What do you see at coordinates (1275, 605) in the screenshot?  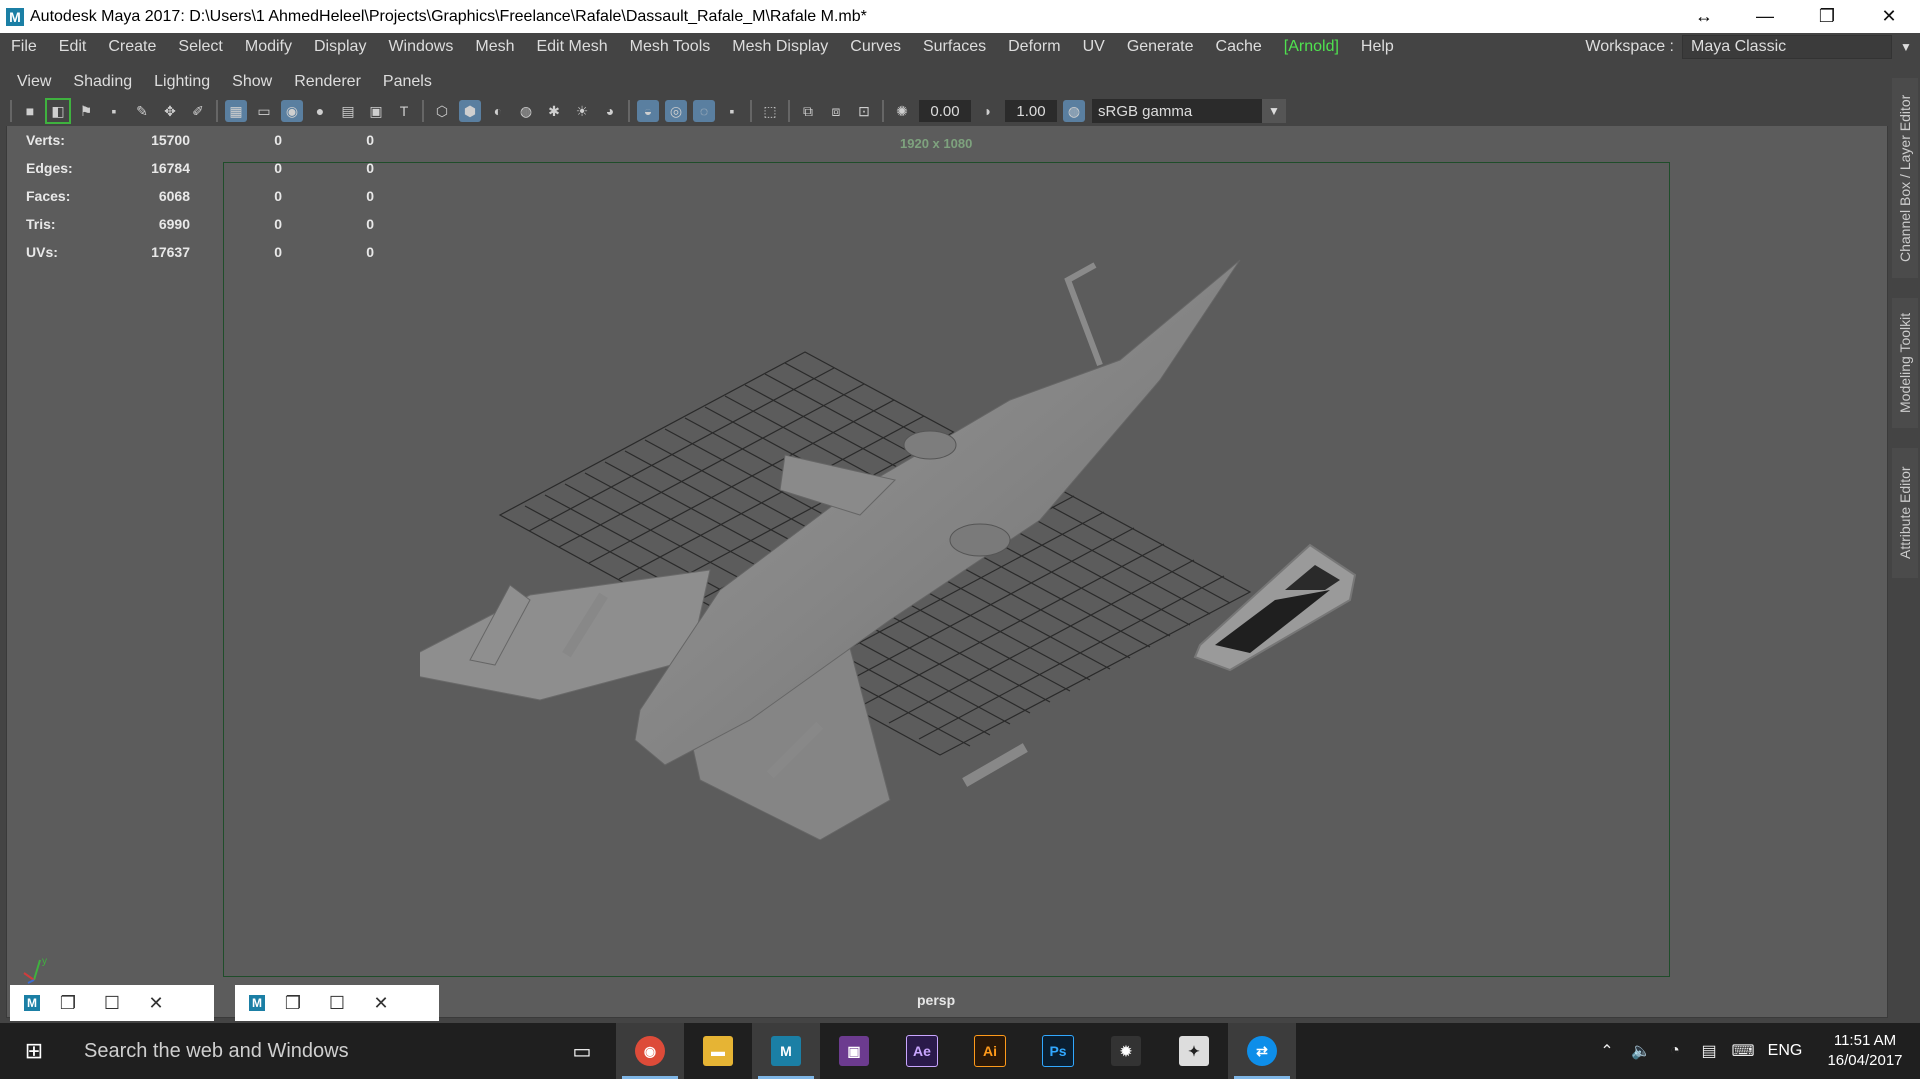 I see `canopy-model` at bounding box center [1275, 605].